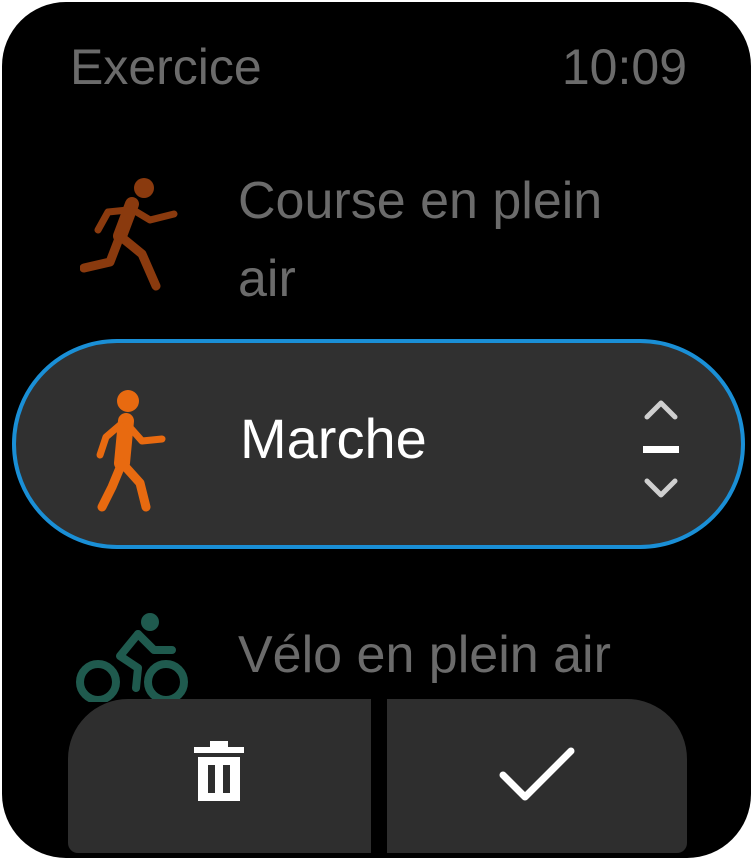 The image size is (756, 862). Describe the element at coordinates (219, 771) in the screenshot. I see `trash-icon` at that location.